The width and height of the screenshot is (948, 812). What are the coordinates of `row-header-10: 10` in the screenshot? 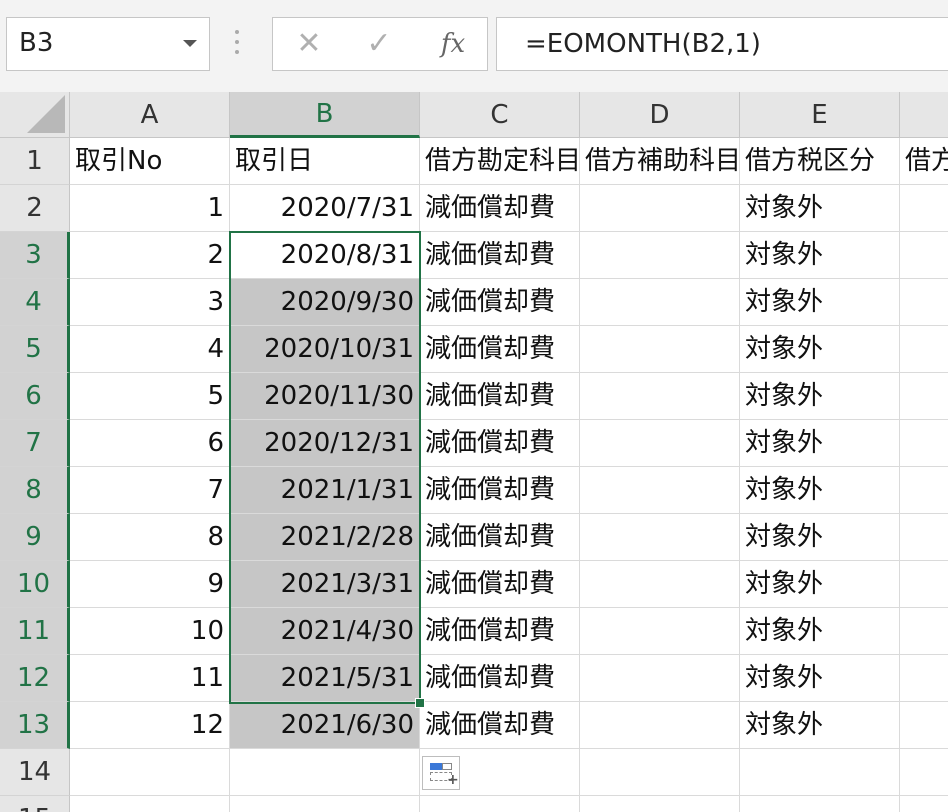 It's located at (35, 584).